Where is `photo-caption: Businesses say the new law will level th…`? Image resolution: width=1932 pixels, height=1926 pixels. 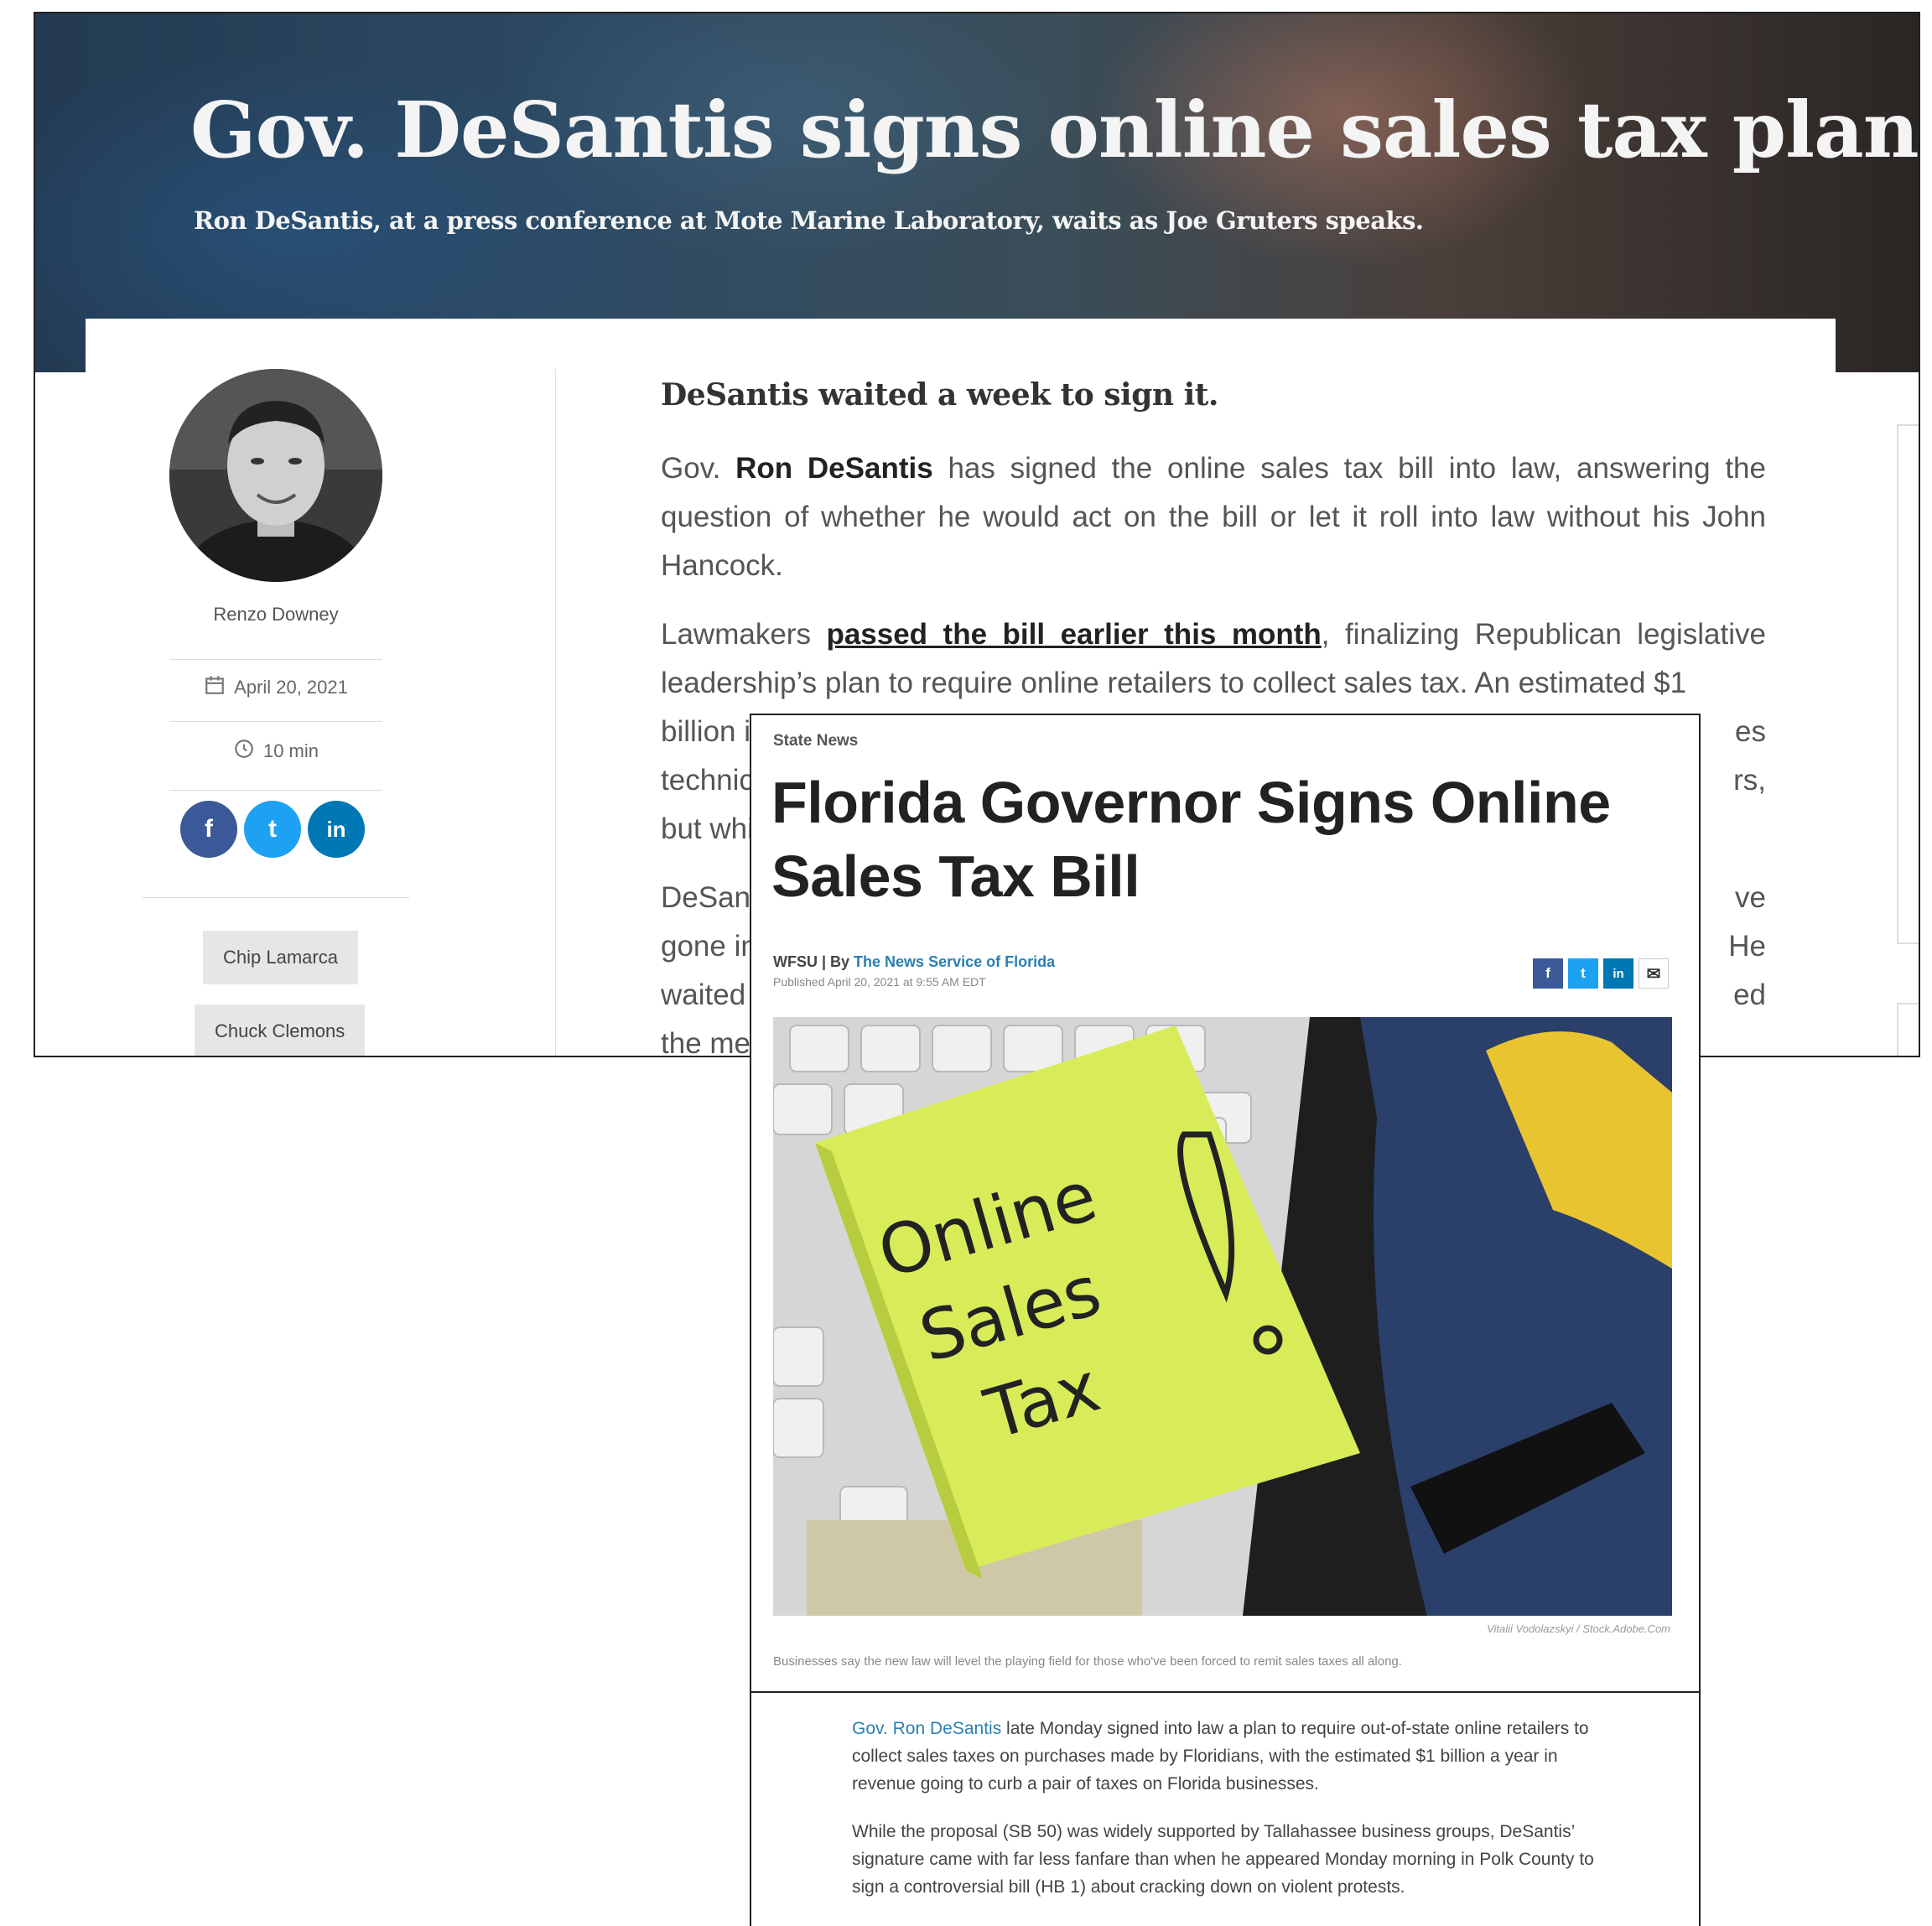 photo-caption: Businesses say the new law will level th… is located at coordinates (1087, 1662).